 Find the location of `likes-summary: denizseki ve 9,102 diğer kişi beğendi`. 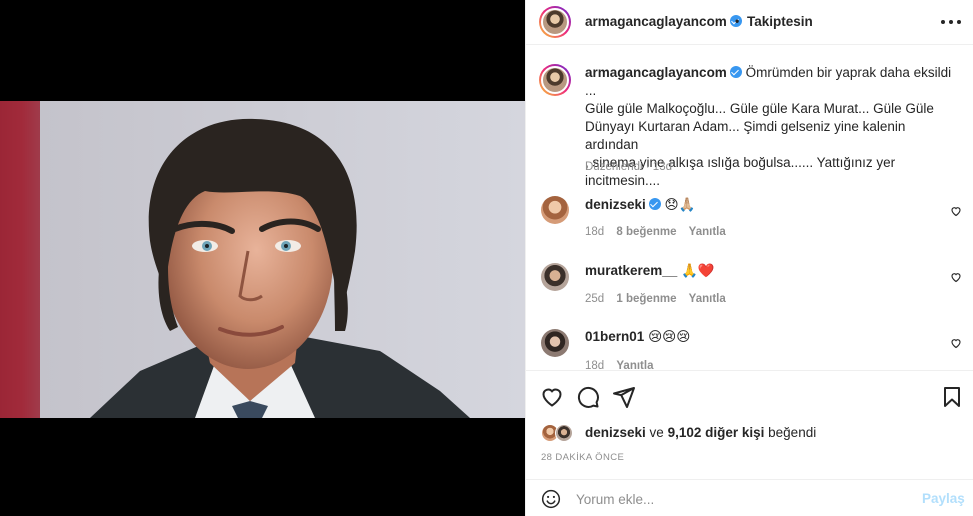

likes-summary: denizseki ve 9,102 diğer kişi beğendi is located at coordinates (700, 432).